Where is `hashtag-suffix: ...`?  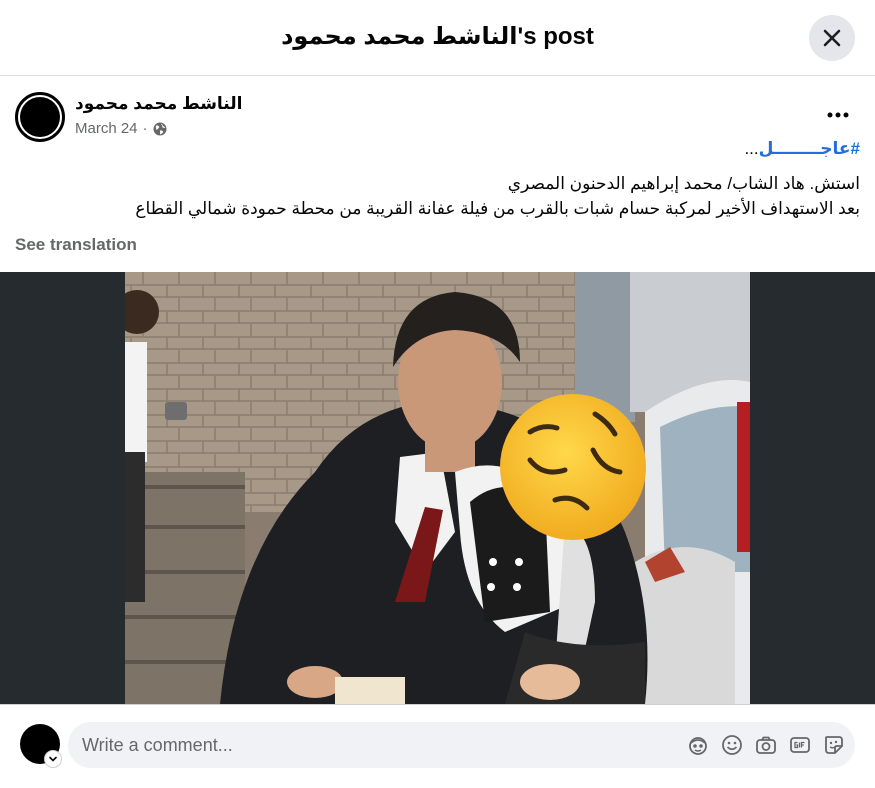 hashtag-suffix: ... is located at coordinates (751, 148).